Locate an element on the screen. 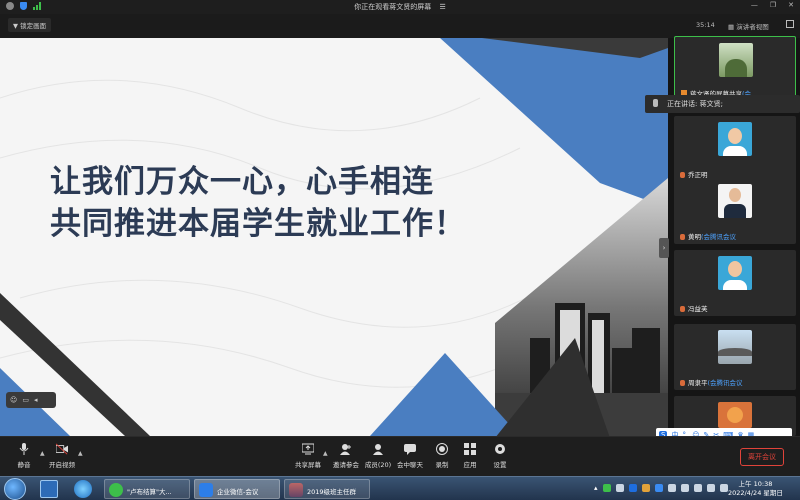 The width and height of the screenshot is (800, 500). ime-icon is located at coordinates (632, 488).